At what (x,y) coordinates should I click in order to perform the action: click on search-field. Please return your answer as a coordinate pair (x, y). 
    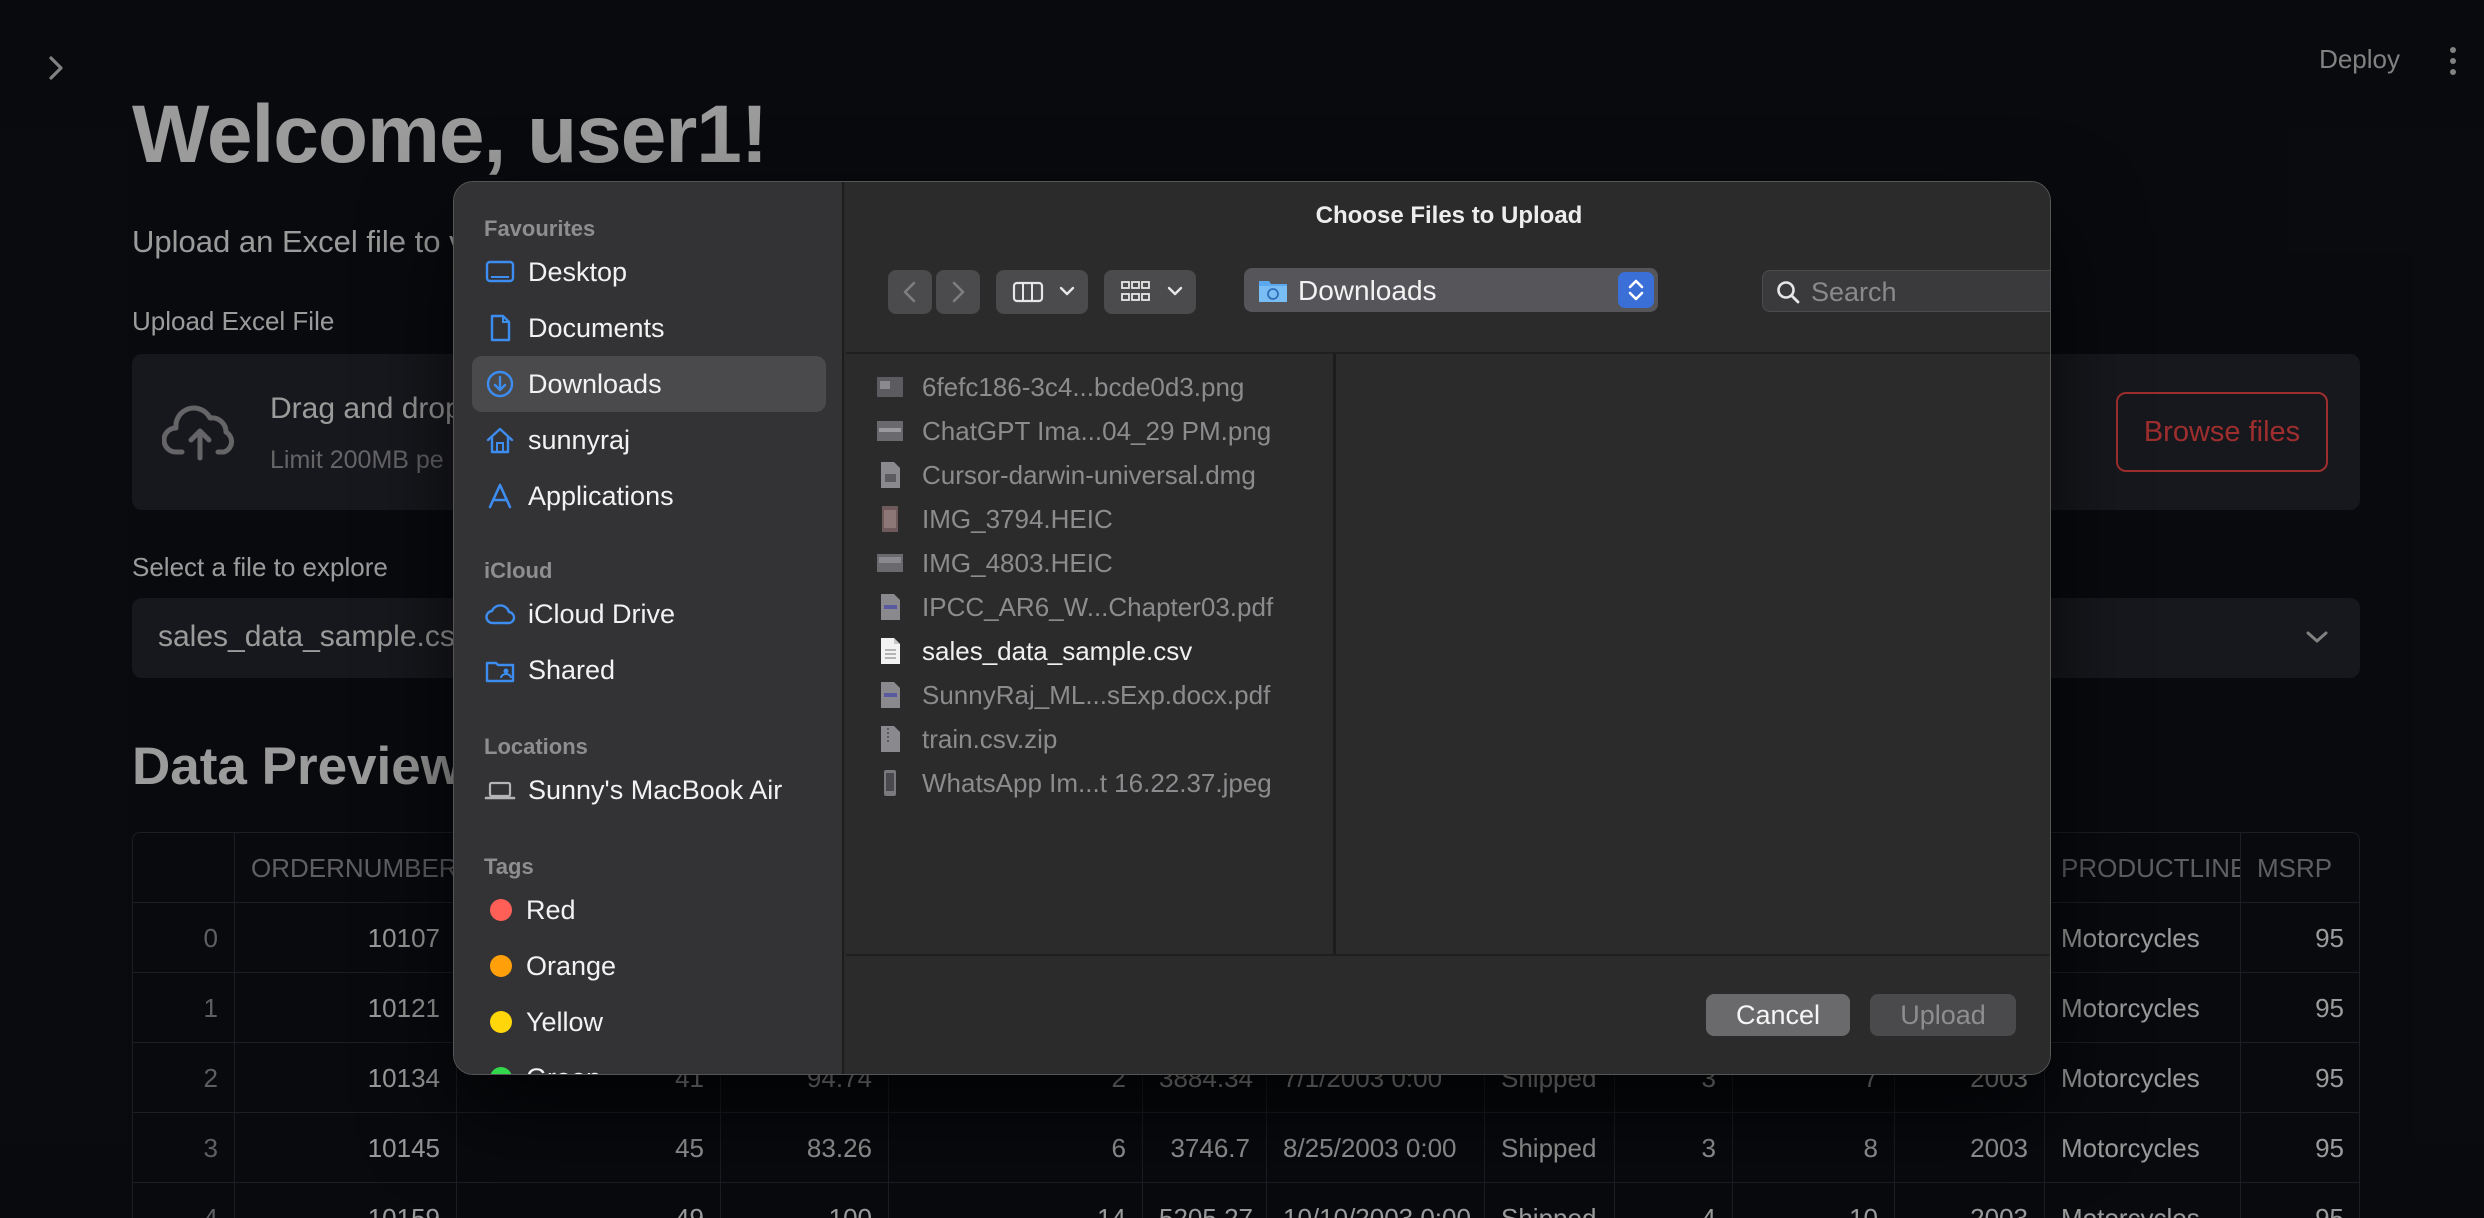
    Looking at the image, I should click on (1906, 291).